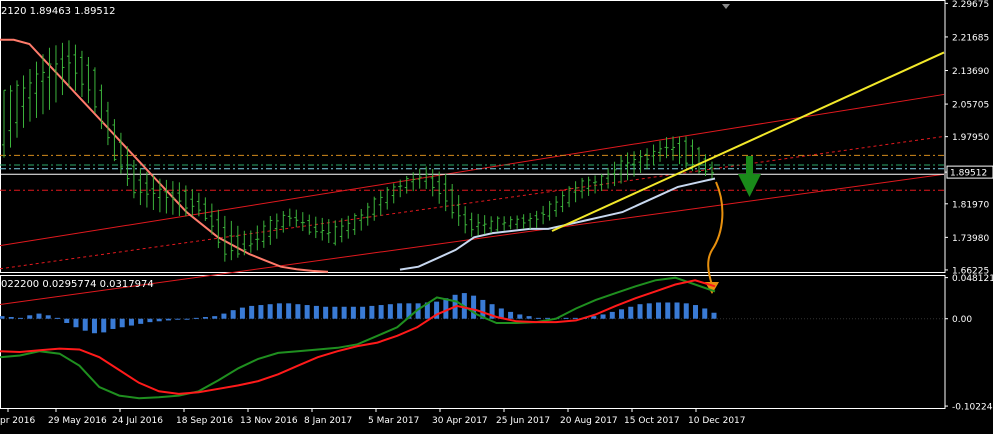 The height and width of the screenshot is (434, 993). Describe the element at coordinates (77, 284) in the screenshot. I see `macd-readout: 022200 0.0295774 0.0317974` at that location.